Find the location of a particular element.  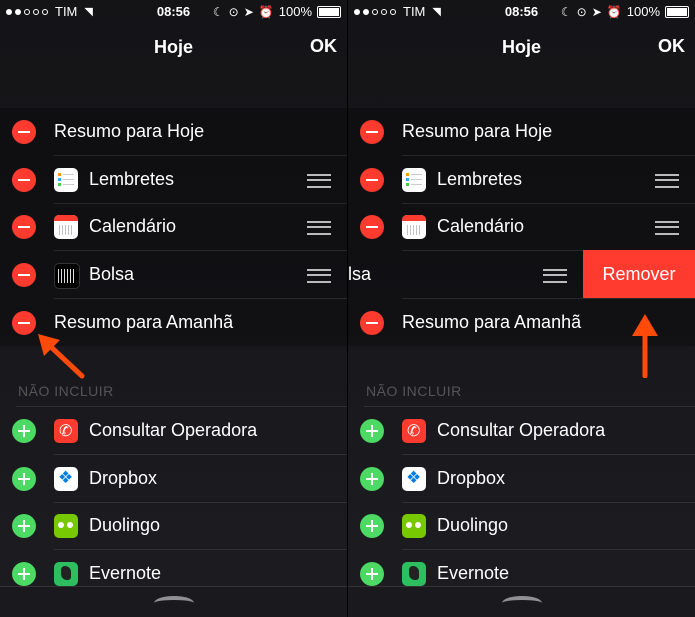

list-item: Bolsa is located at coordinates (173, 274).